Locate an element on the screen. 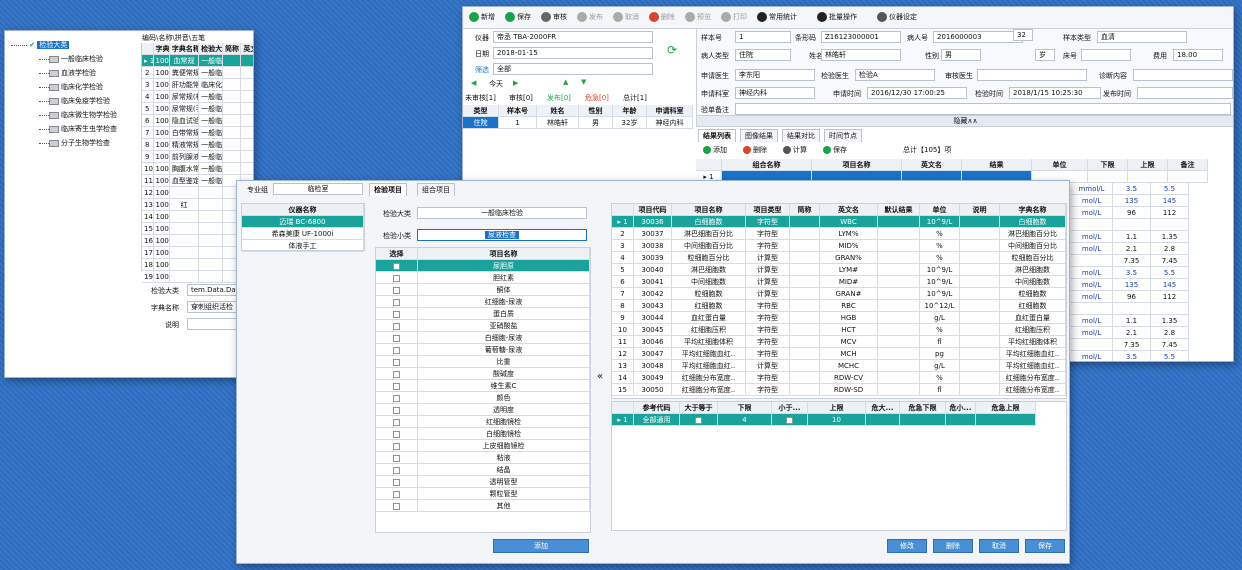  item-row: 酸碱度 is located at coordinates (483, 374).